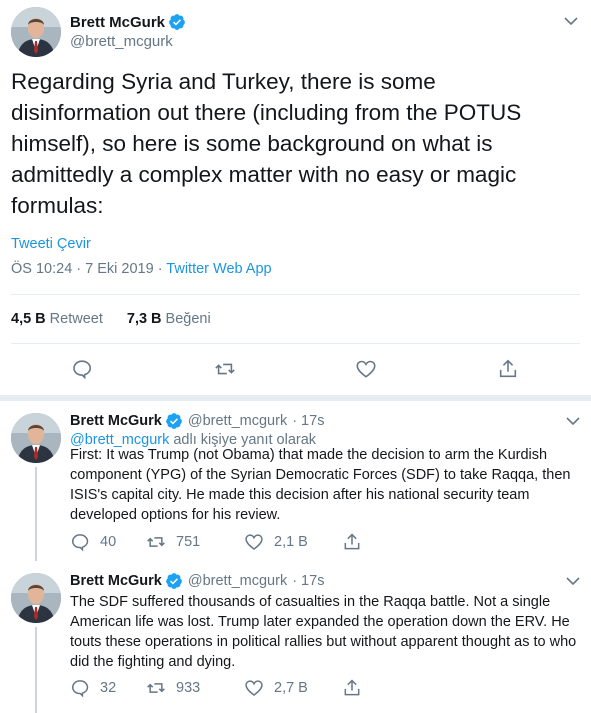 The width and height of the screenshot is (591, 713). What do you see at coordinates (88, 269) in the screenshot?
I see `timestamp-text: ÖS 10:24 · 7 Eki 2019 ·` at bounding box center [88, 269].